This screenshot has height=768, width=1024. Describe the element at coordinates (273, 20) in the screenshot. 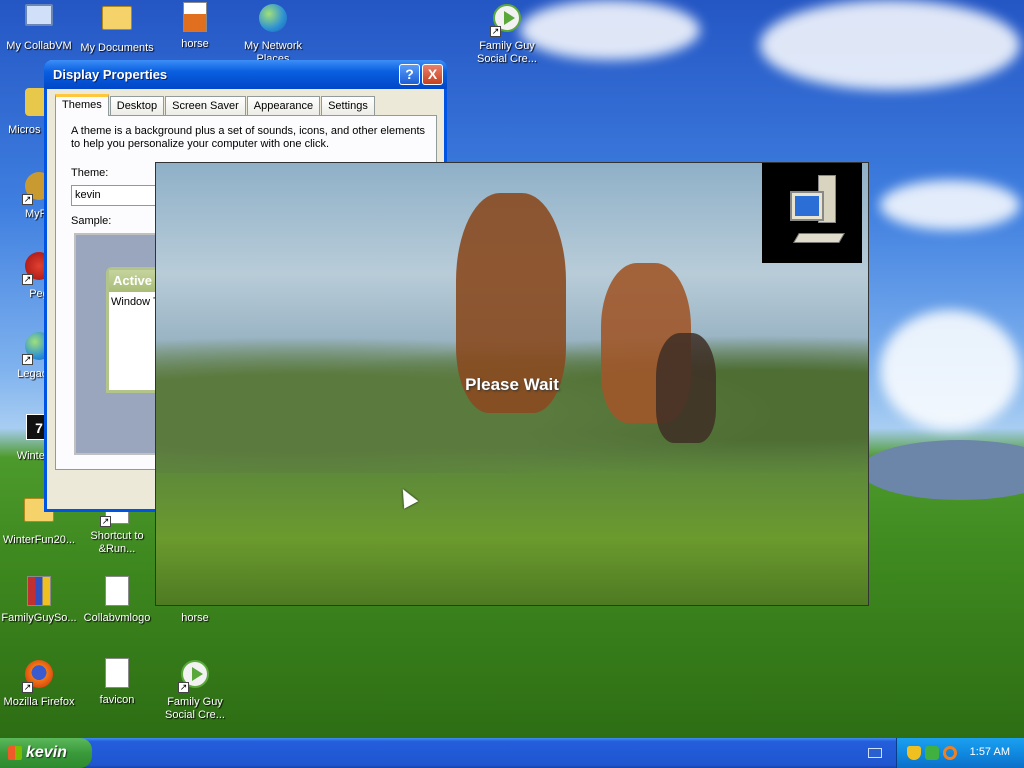

I see `network-places-icon` at that location.